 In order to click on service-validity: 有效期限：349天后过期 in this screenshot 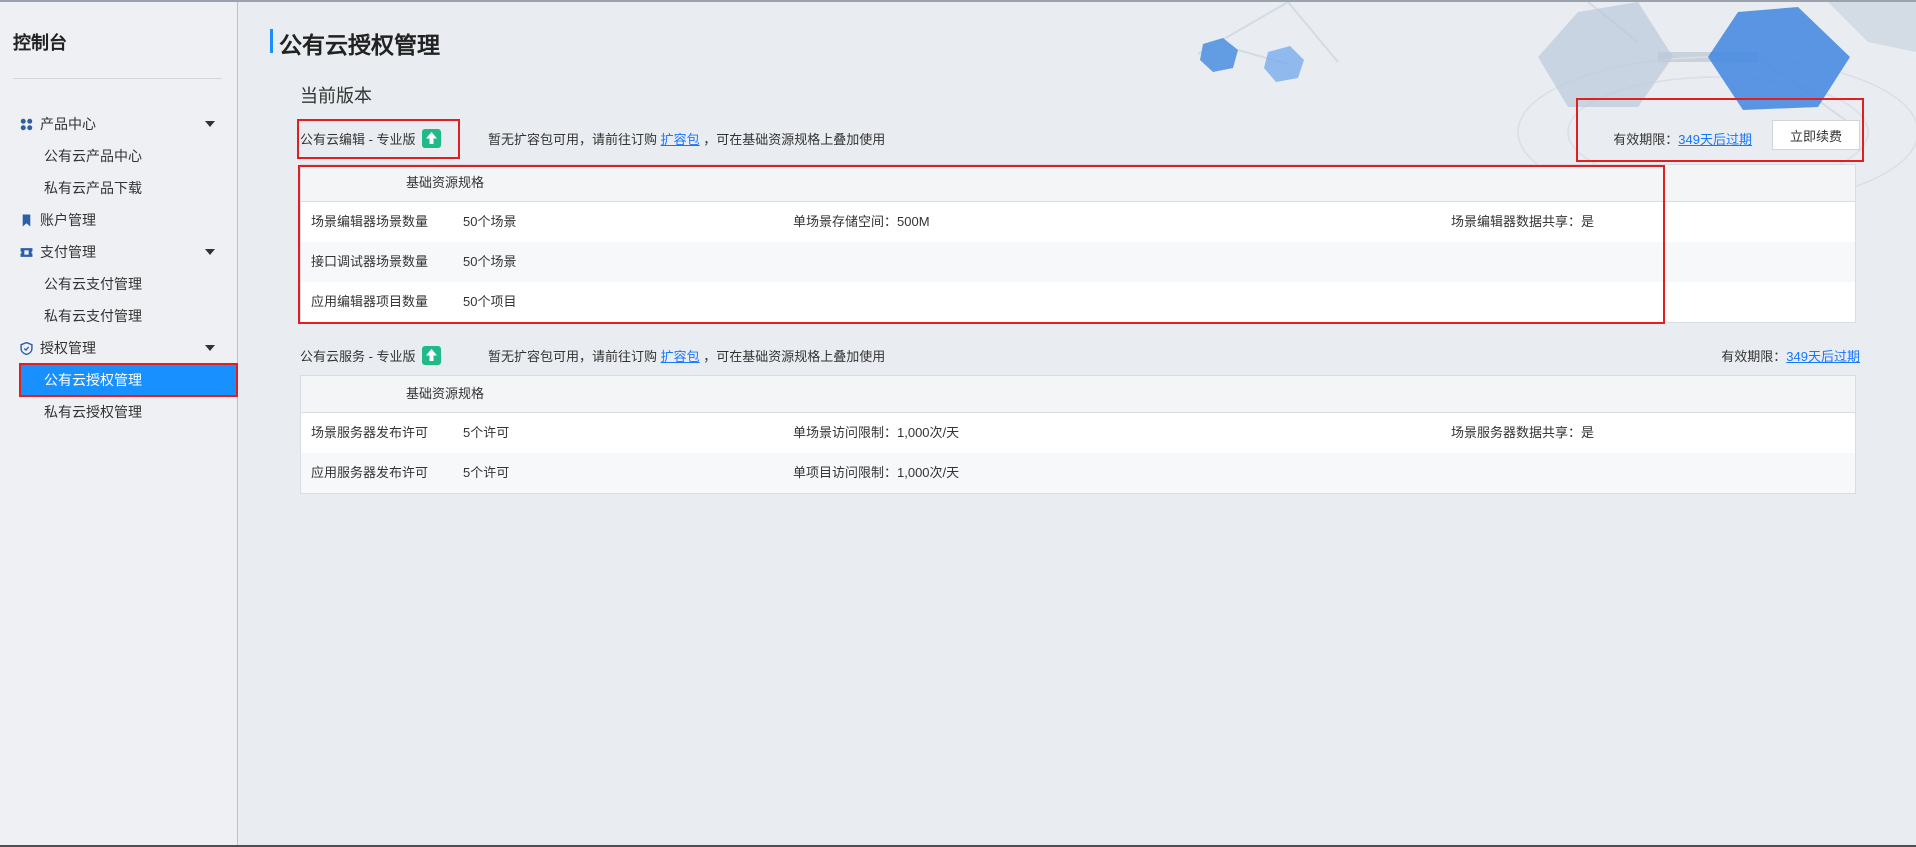, I will do `click(1790, 355)`.